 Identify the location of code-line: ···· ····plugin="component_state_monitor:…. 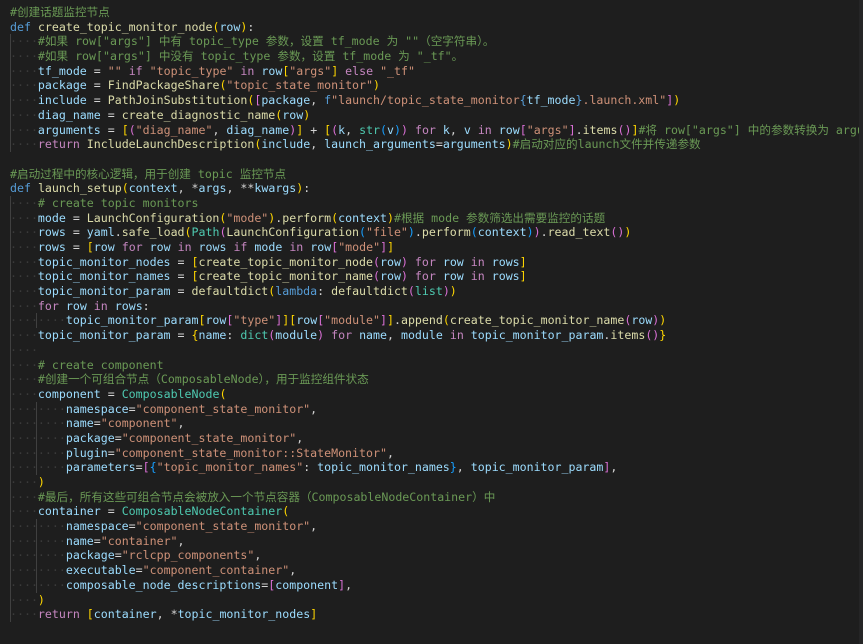
(431, 453).